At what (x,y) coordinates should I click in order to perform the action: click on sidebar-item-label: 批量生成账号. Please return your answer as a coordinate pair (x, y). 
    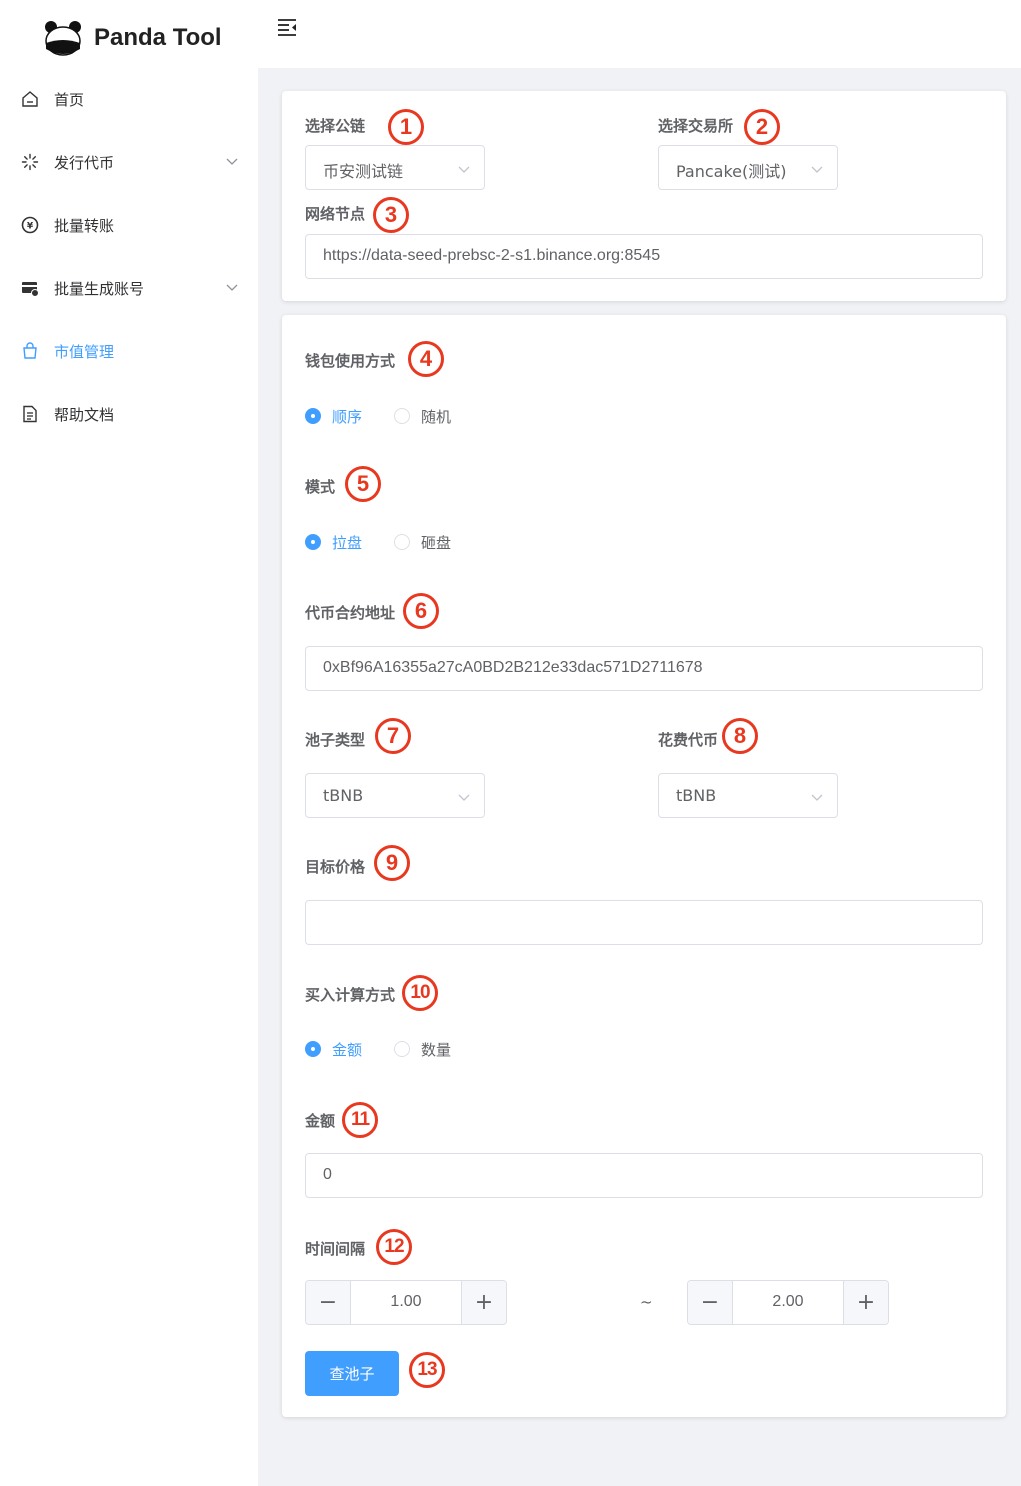
    Looking at the image, I should click on (99, 288).